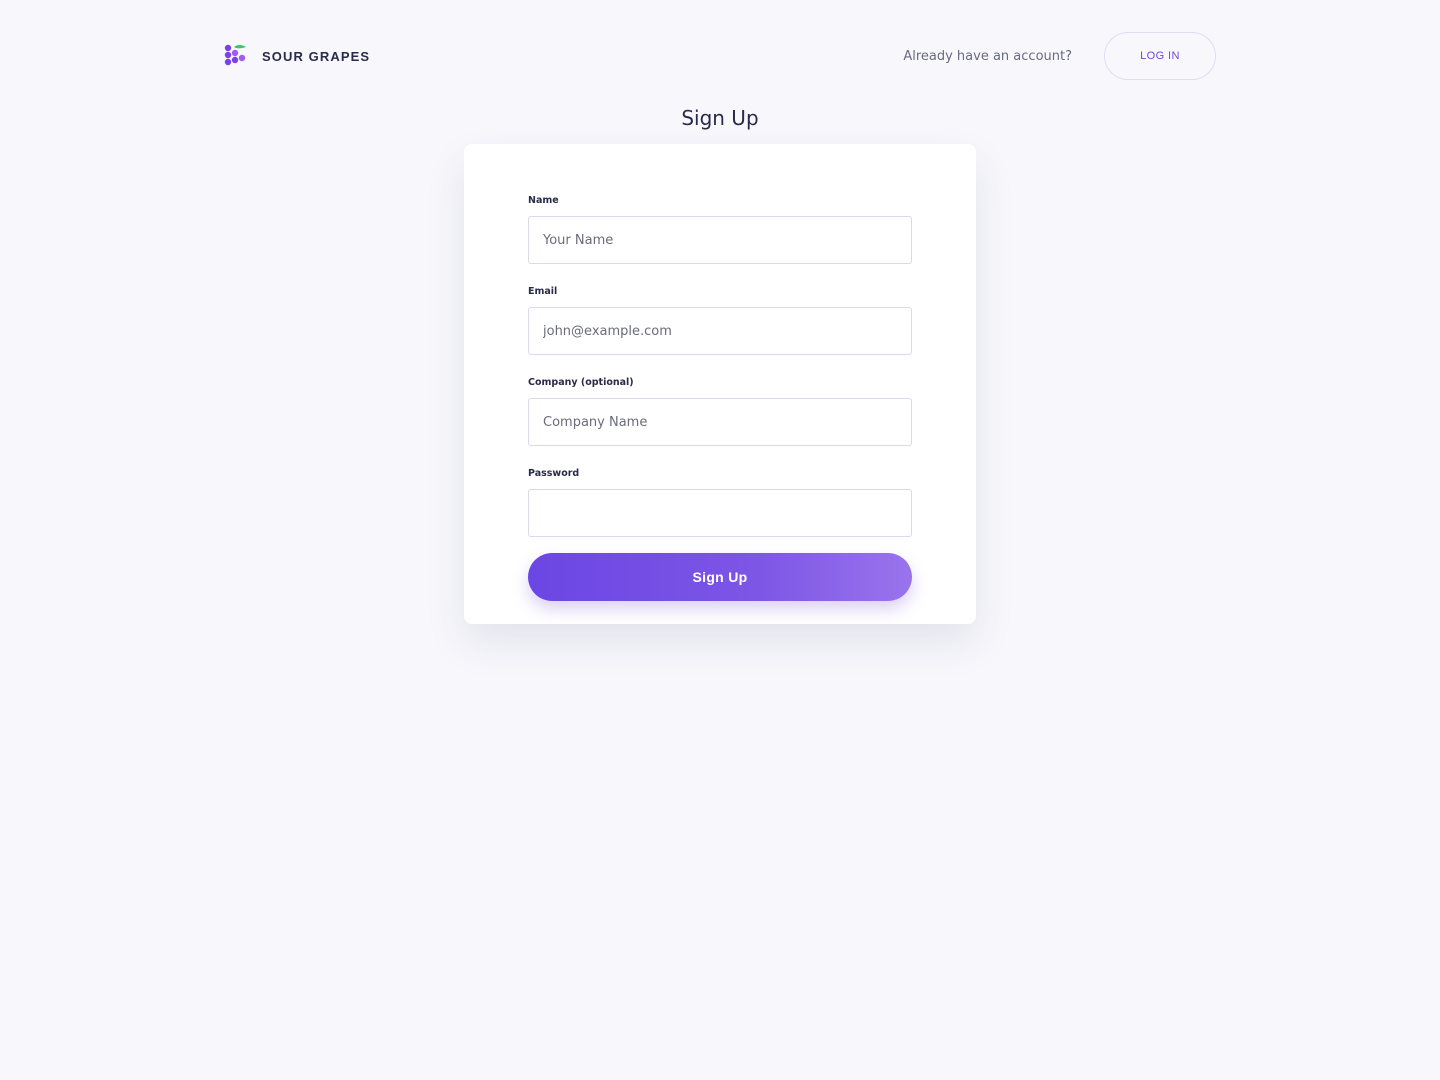  I want to click on email-input, so click(720, 331).